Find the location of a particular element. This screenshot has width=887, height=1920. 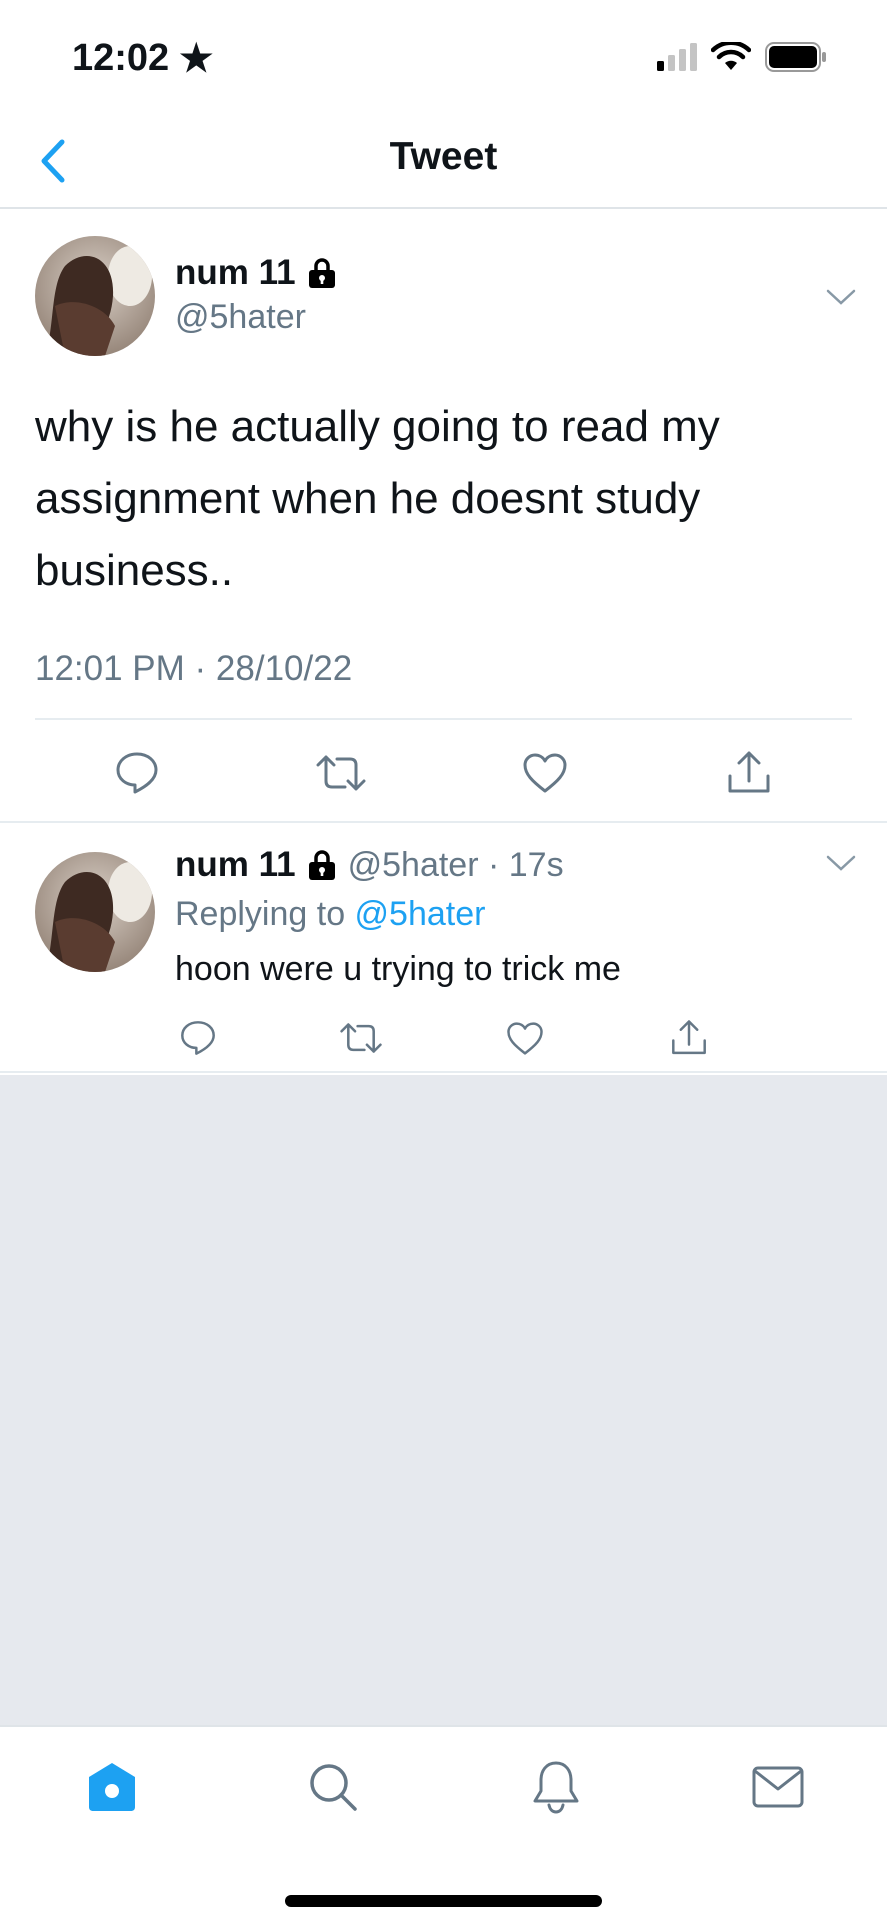

reply-text: hoon were u trying to trick me is located at coordinates (398, 969).